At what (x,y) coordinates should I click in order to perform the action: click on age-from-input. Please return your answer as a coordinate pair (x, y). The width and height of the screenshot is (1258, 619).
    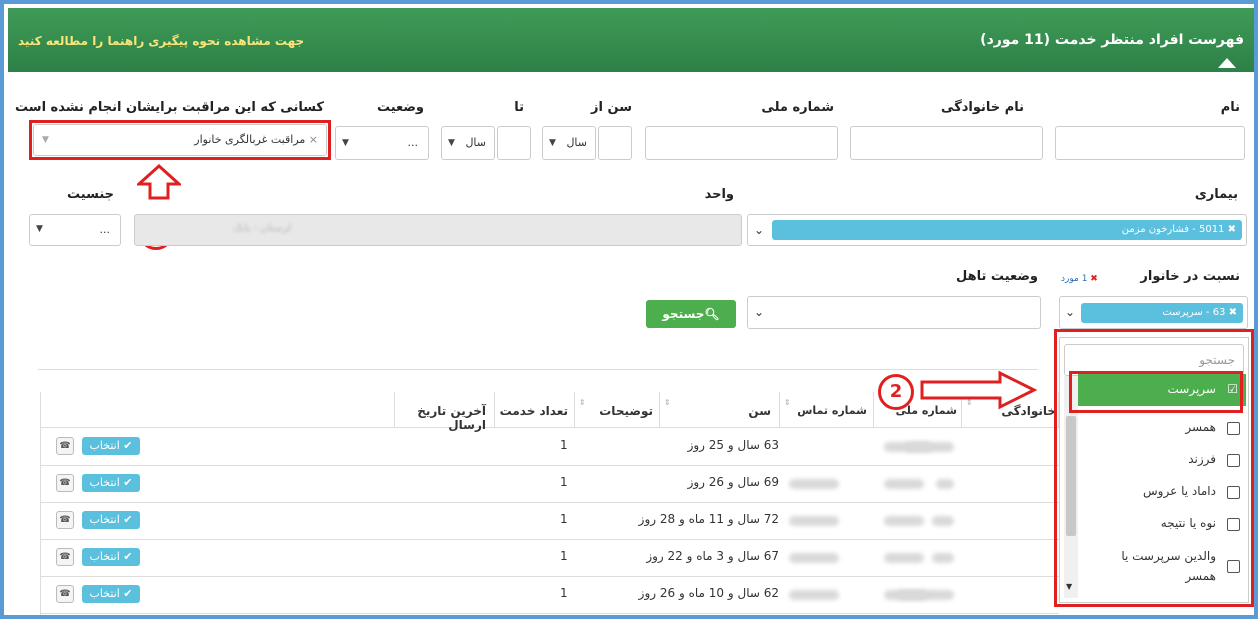
    Looking at the image, I should click on (615, 143).